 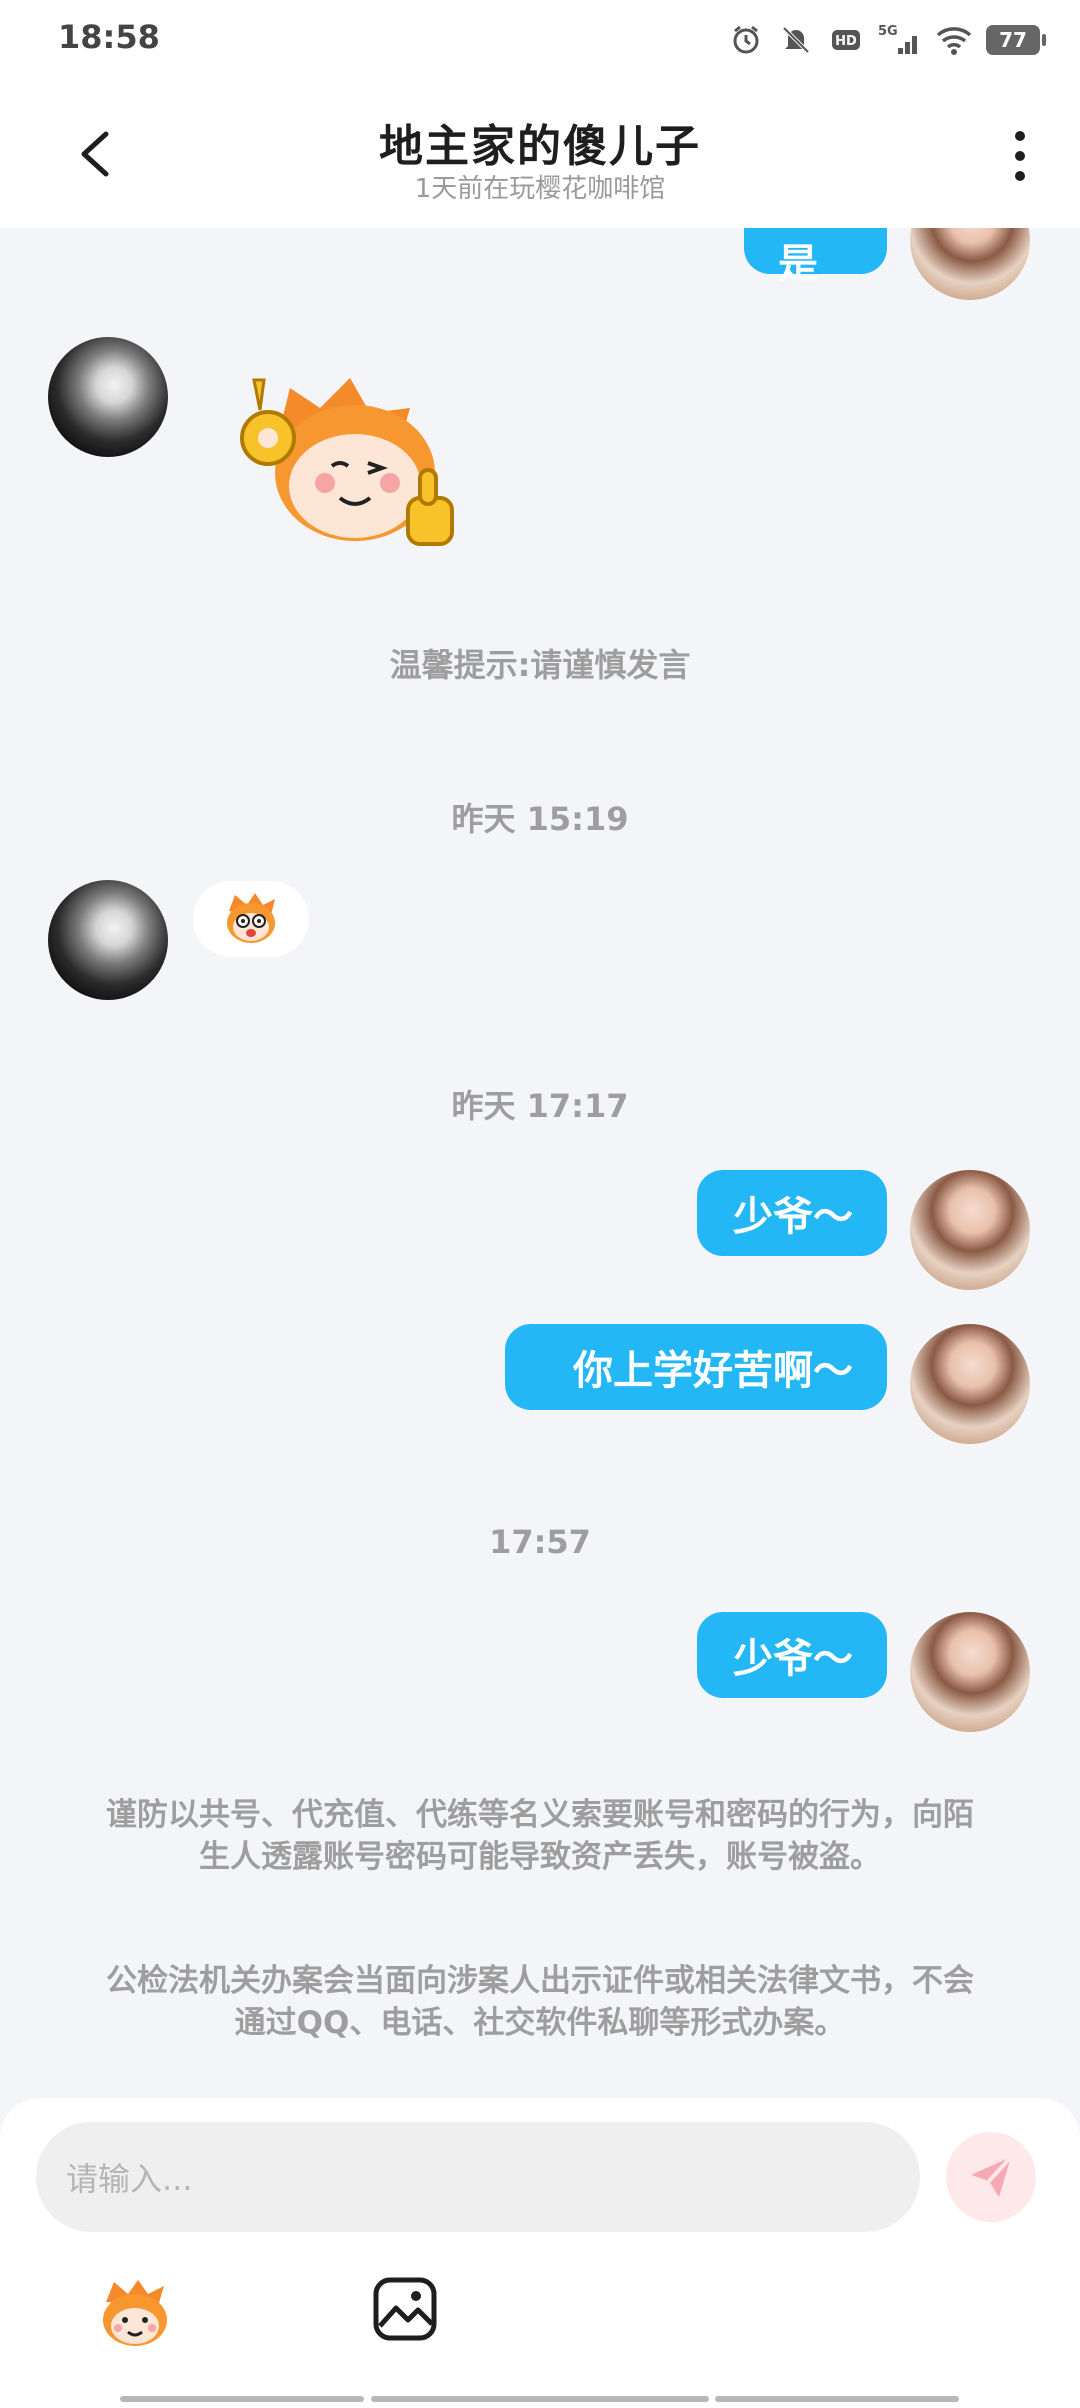 What do you see at coordinates (815, 257) in the screenshot?
I see `message-bubble-partial: 不是` at bounding box center [815, 257].